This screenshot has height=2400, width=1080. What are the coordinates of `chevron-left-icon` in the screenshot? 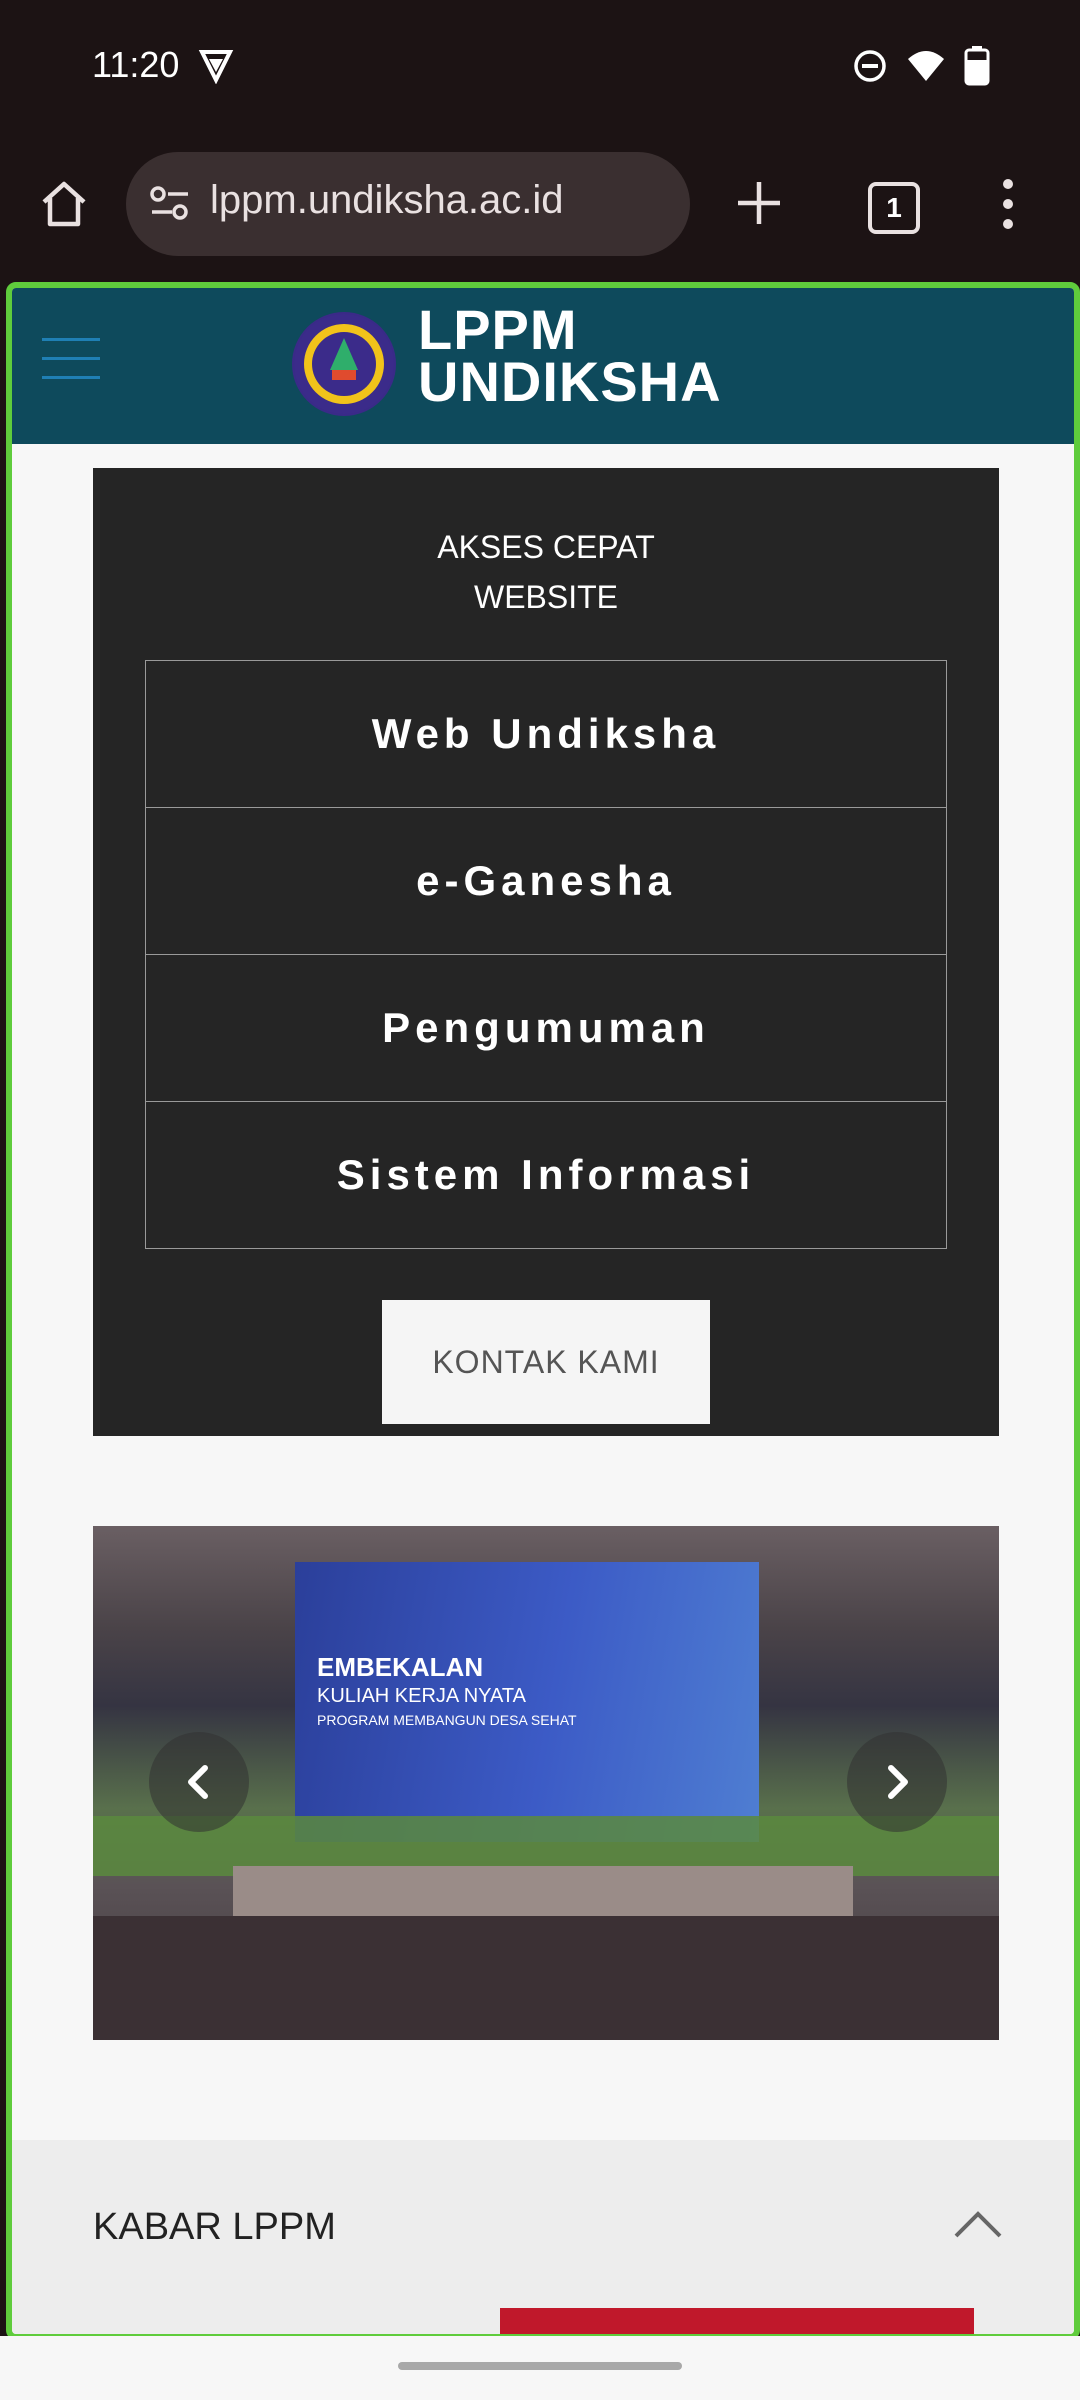 It's located at (198, 1782).